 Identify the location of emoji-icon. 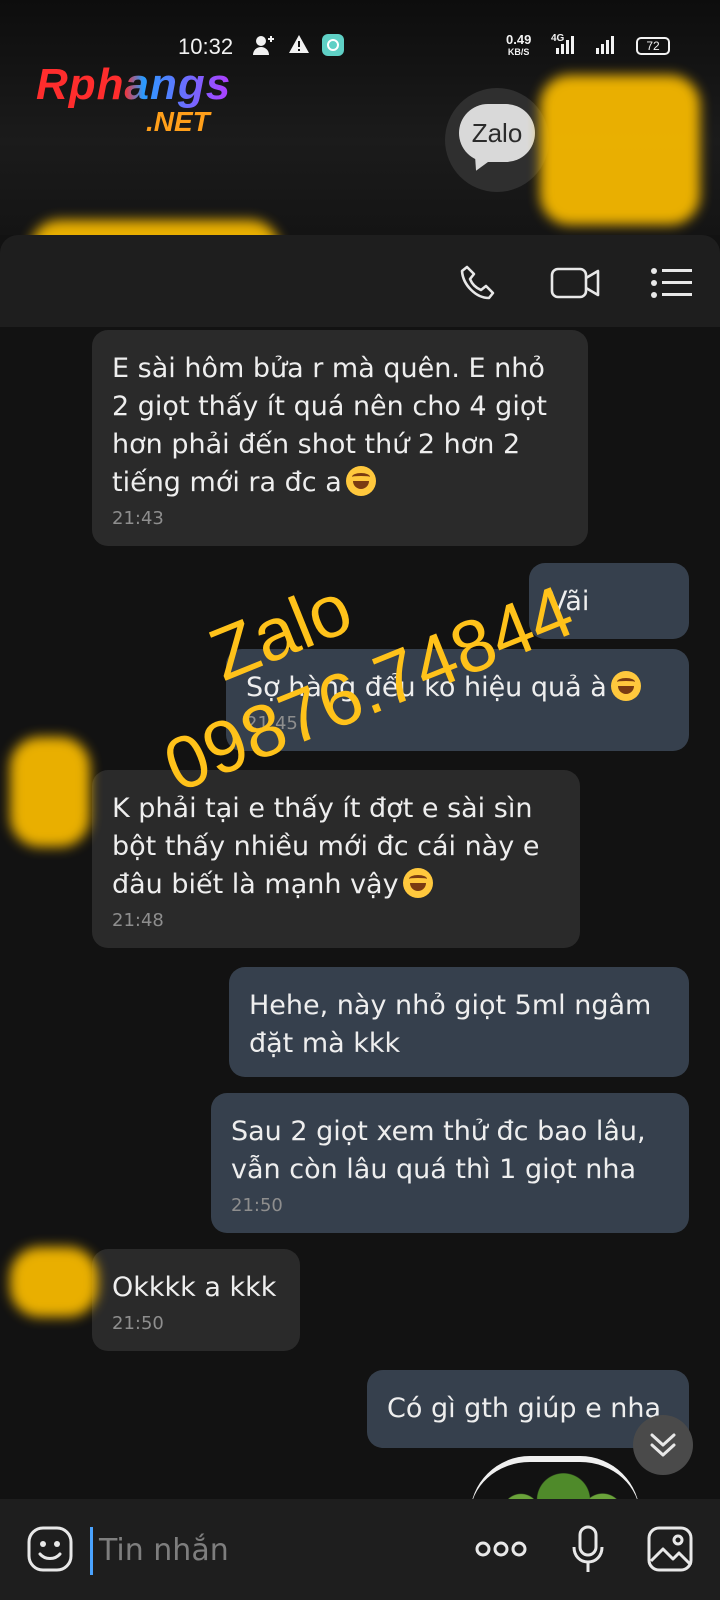
(50, 1551).